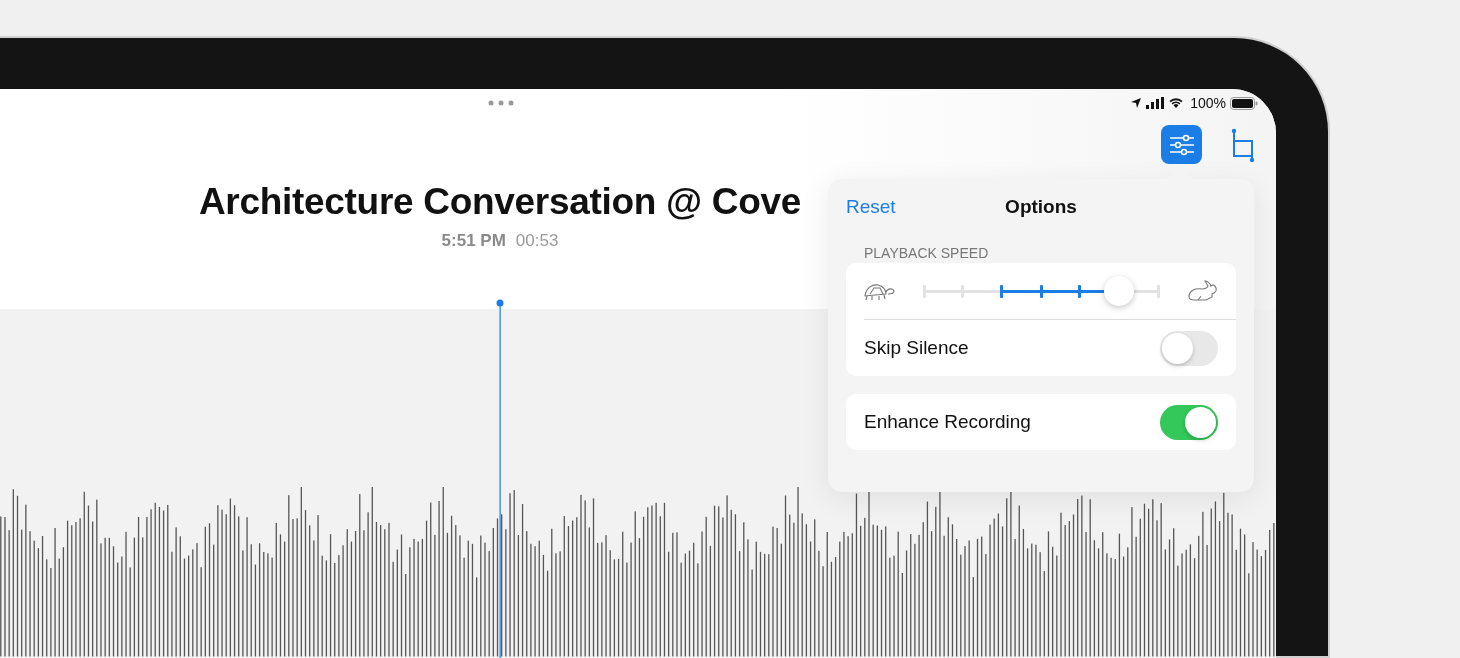 Image resolution: width=1460 pixels, height=658 pixels. I want to click on recording-time: 5:51 PM, so click(473, 241).